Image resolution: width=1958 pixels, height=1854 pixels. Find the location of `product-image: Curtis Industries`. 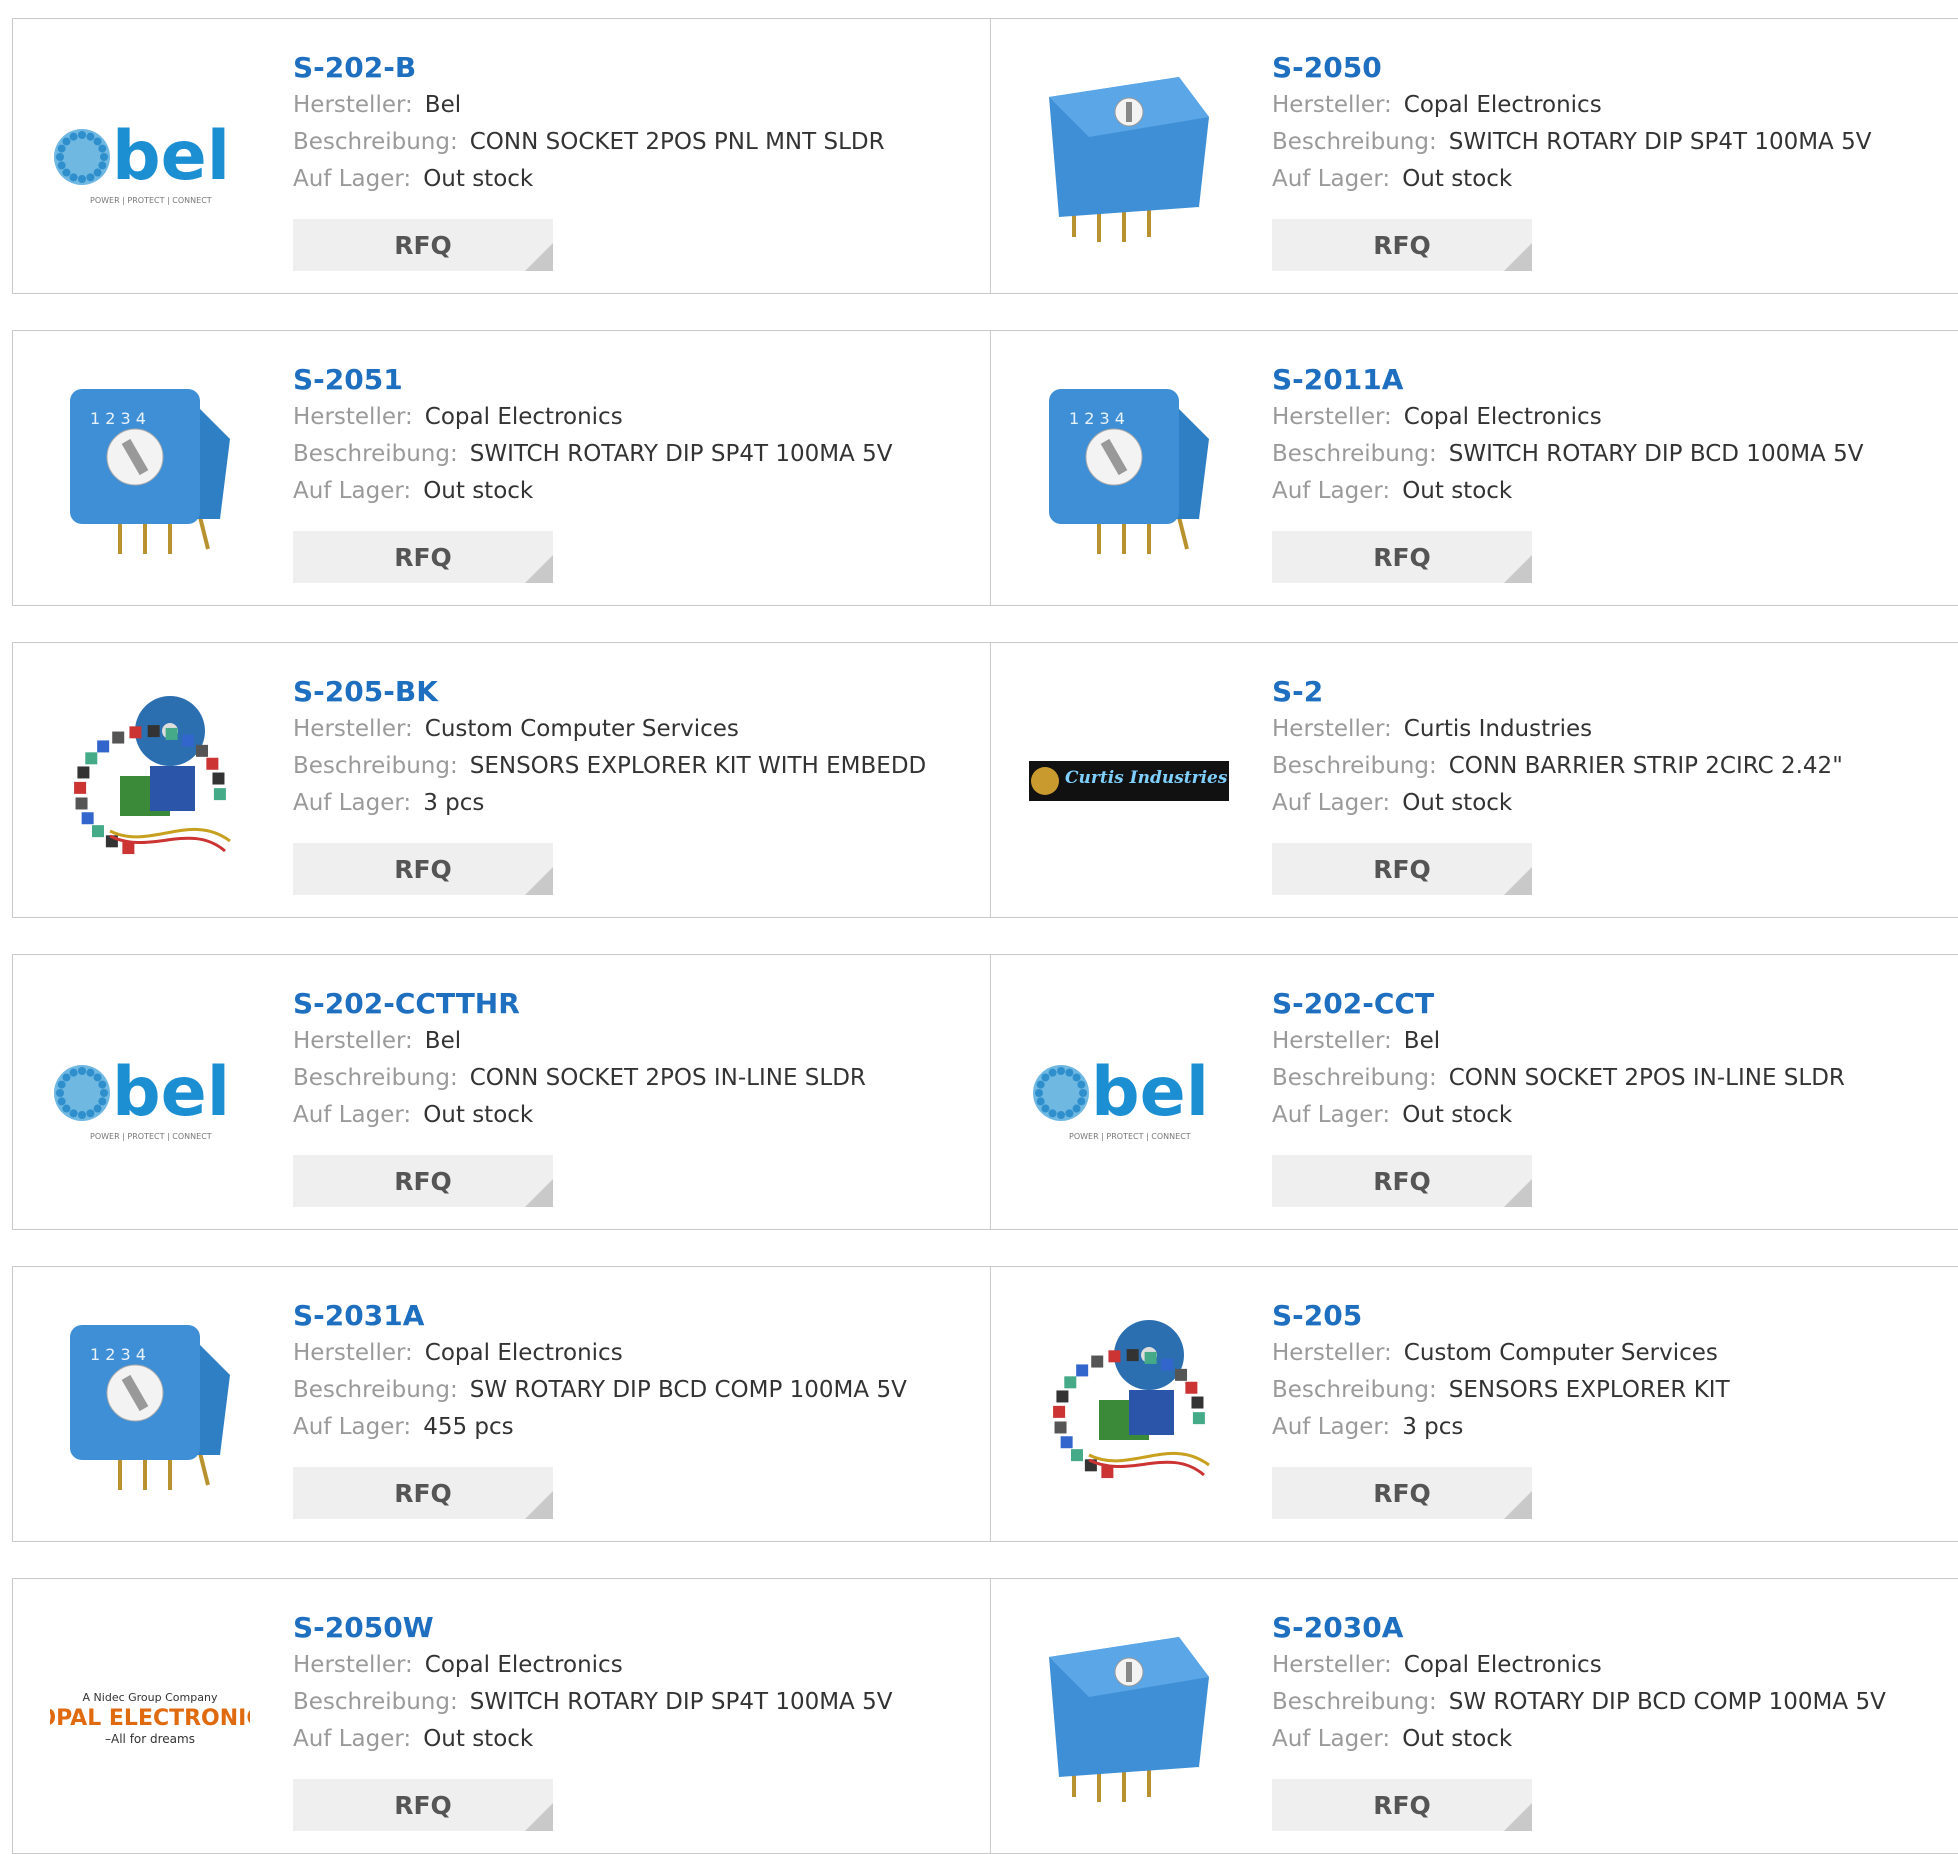

product-image: Curtis Industries is located at coordinates (1129, 781).